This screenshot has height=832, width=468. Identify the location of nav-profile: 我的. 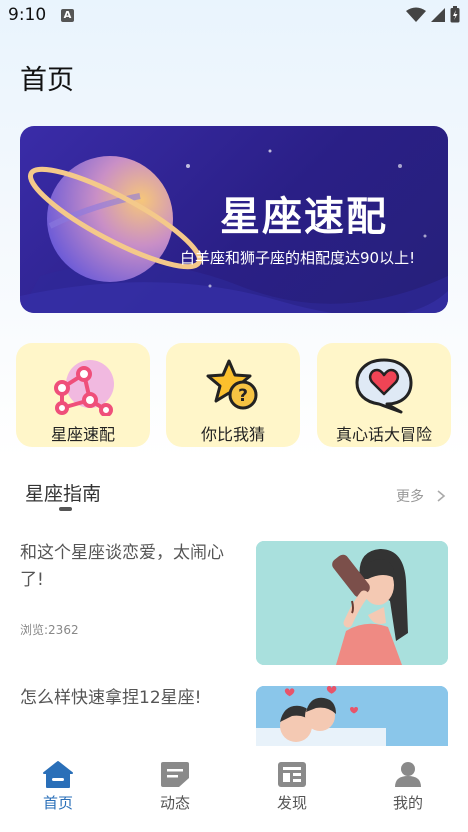
(408, 786).